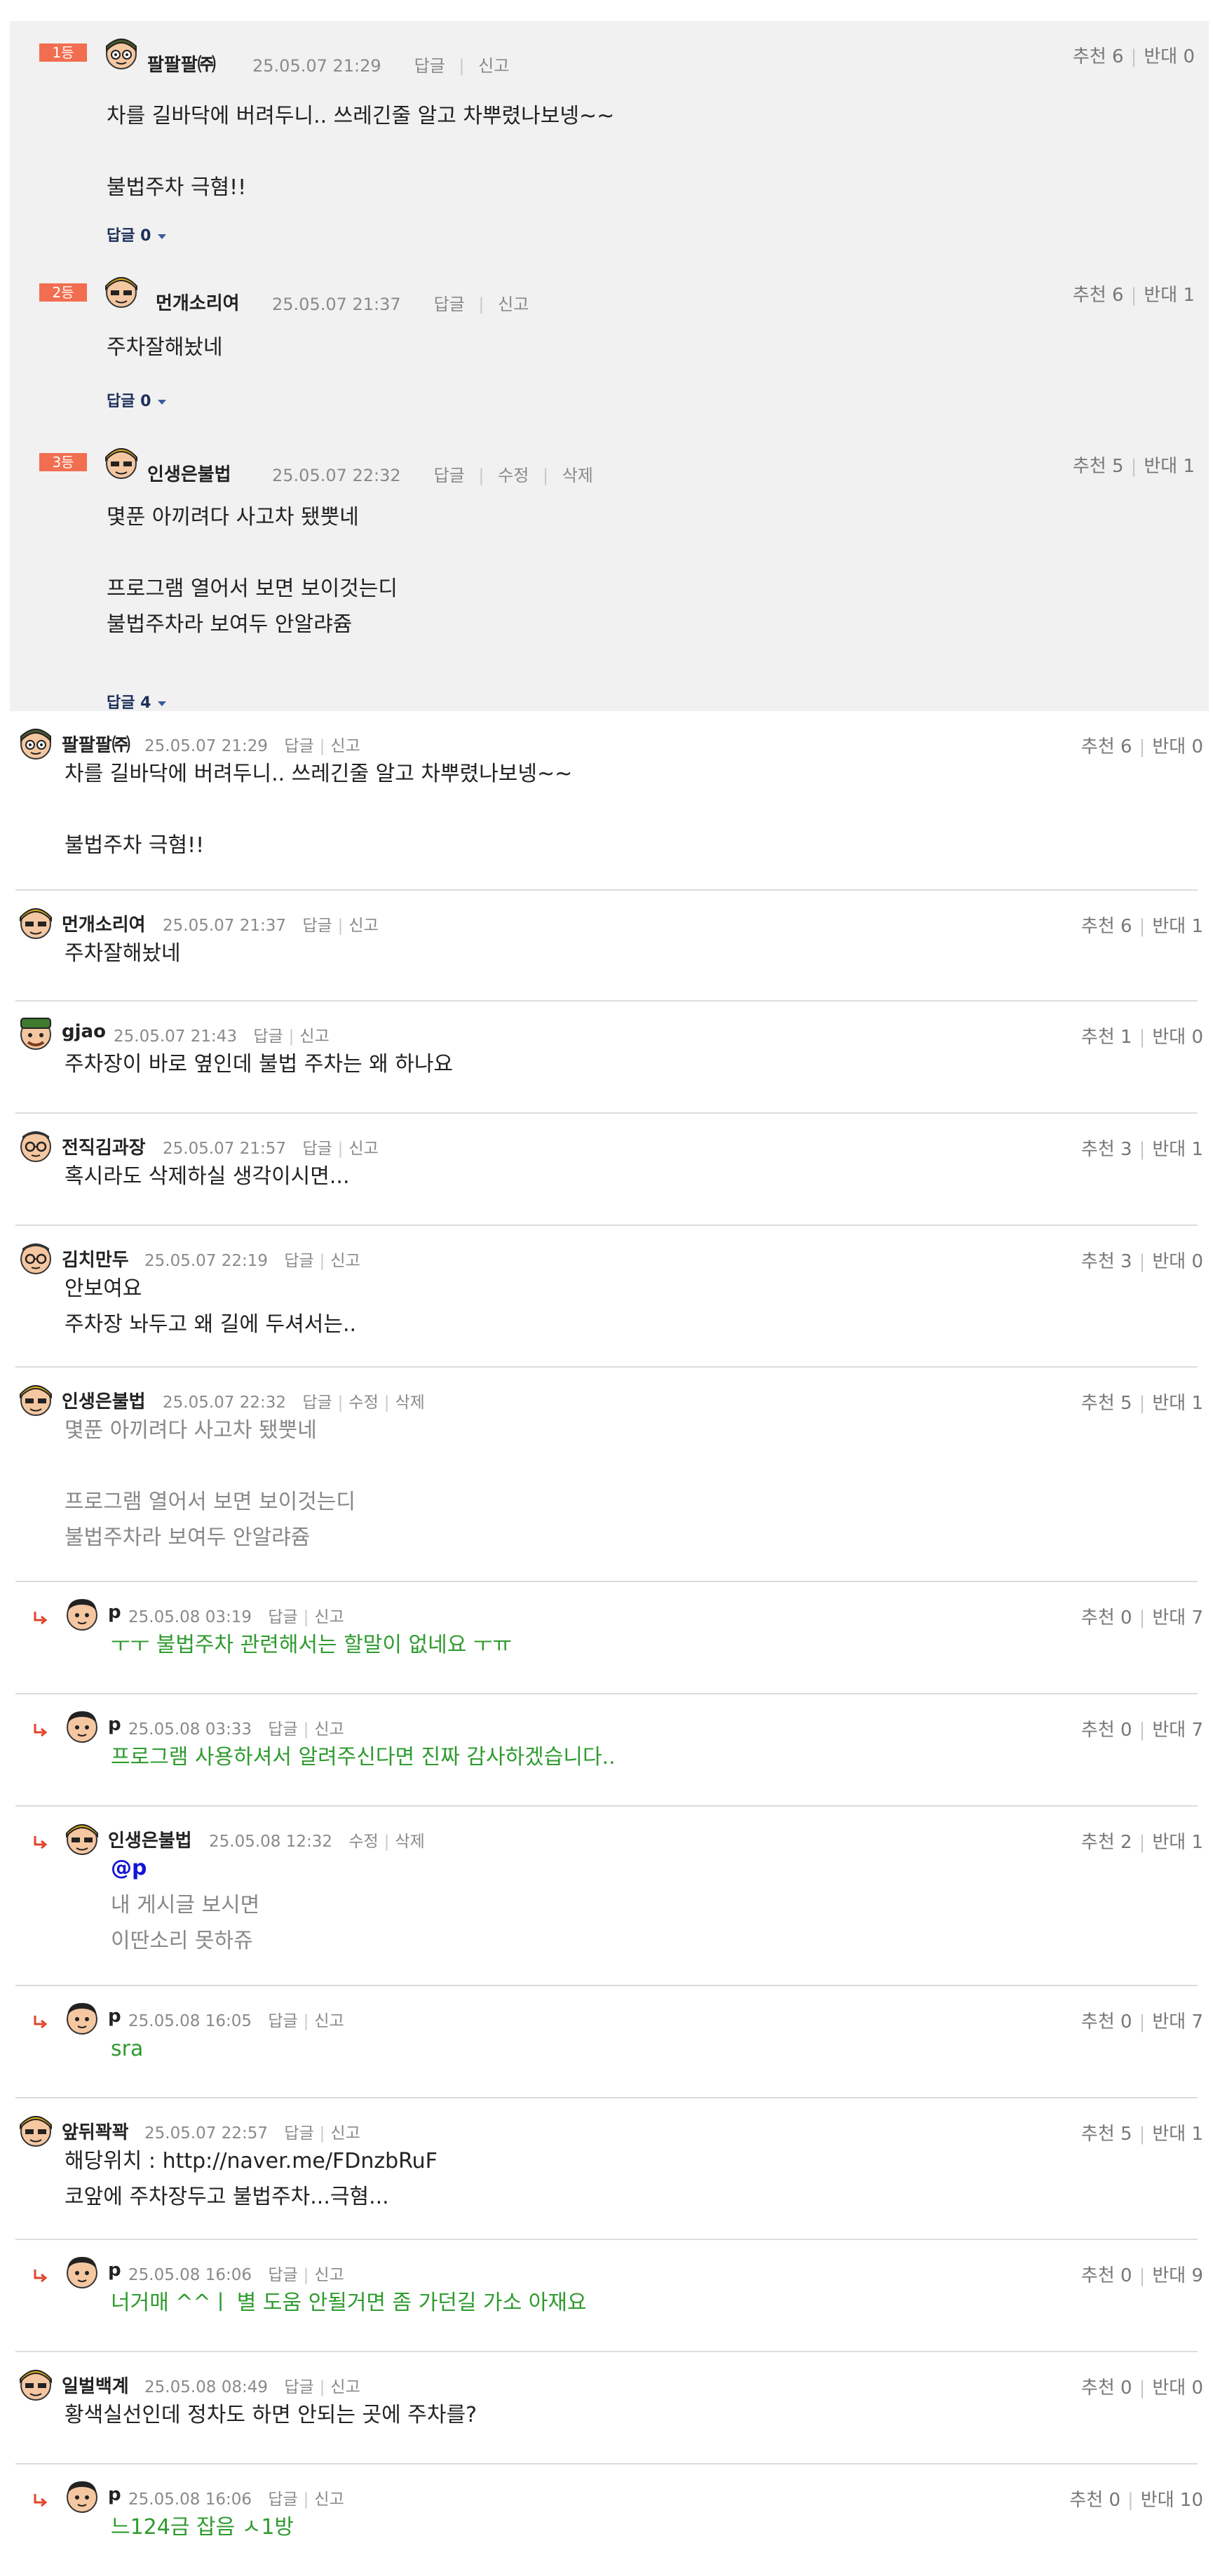  What do you see at coordinates (1177, 2275) in the screenshot?
I see `oppose-button: 반대 9` at bounding box center [1177, 2275].